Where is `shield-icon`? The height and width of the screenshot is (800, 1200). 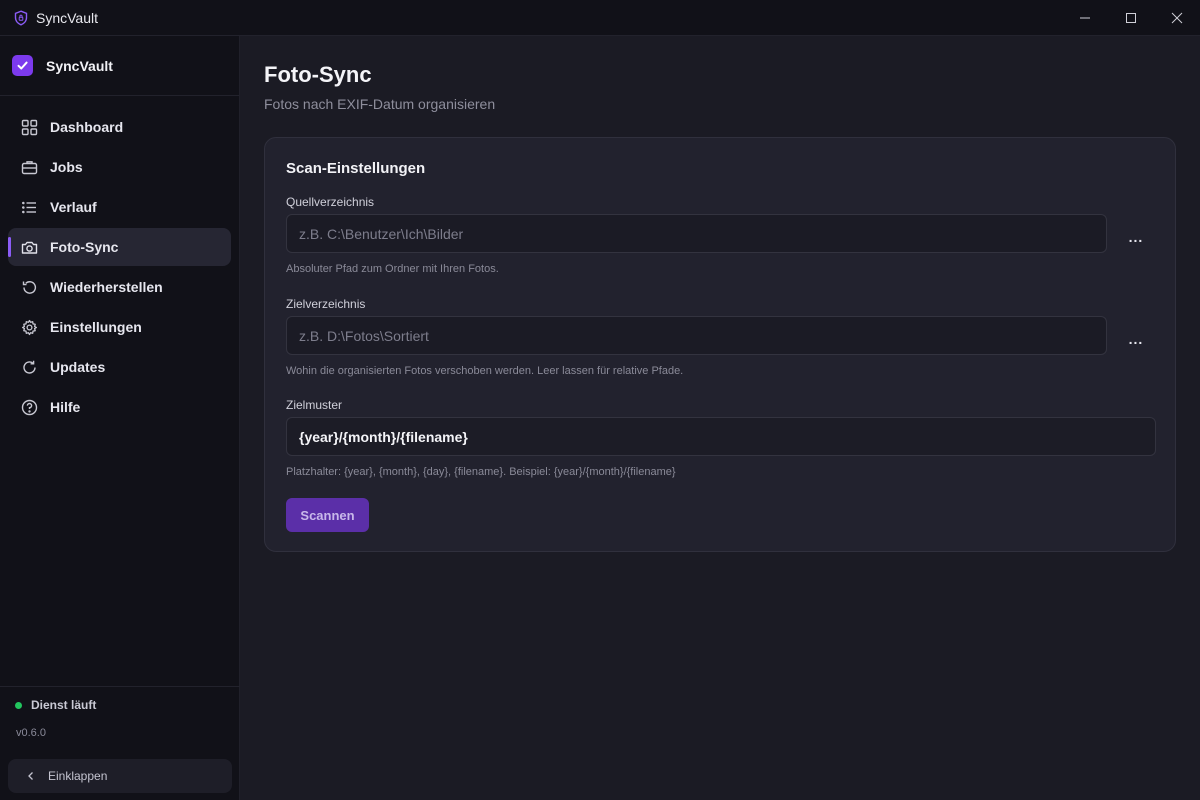 shield-icon is located at coordinates (21, 17).